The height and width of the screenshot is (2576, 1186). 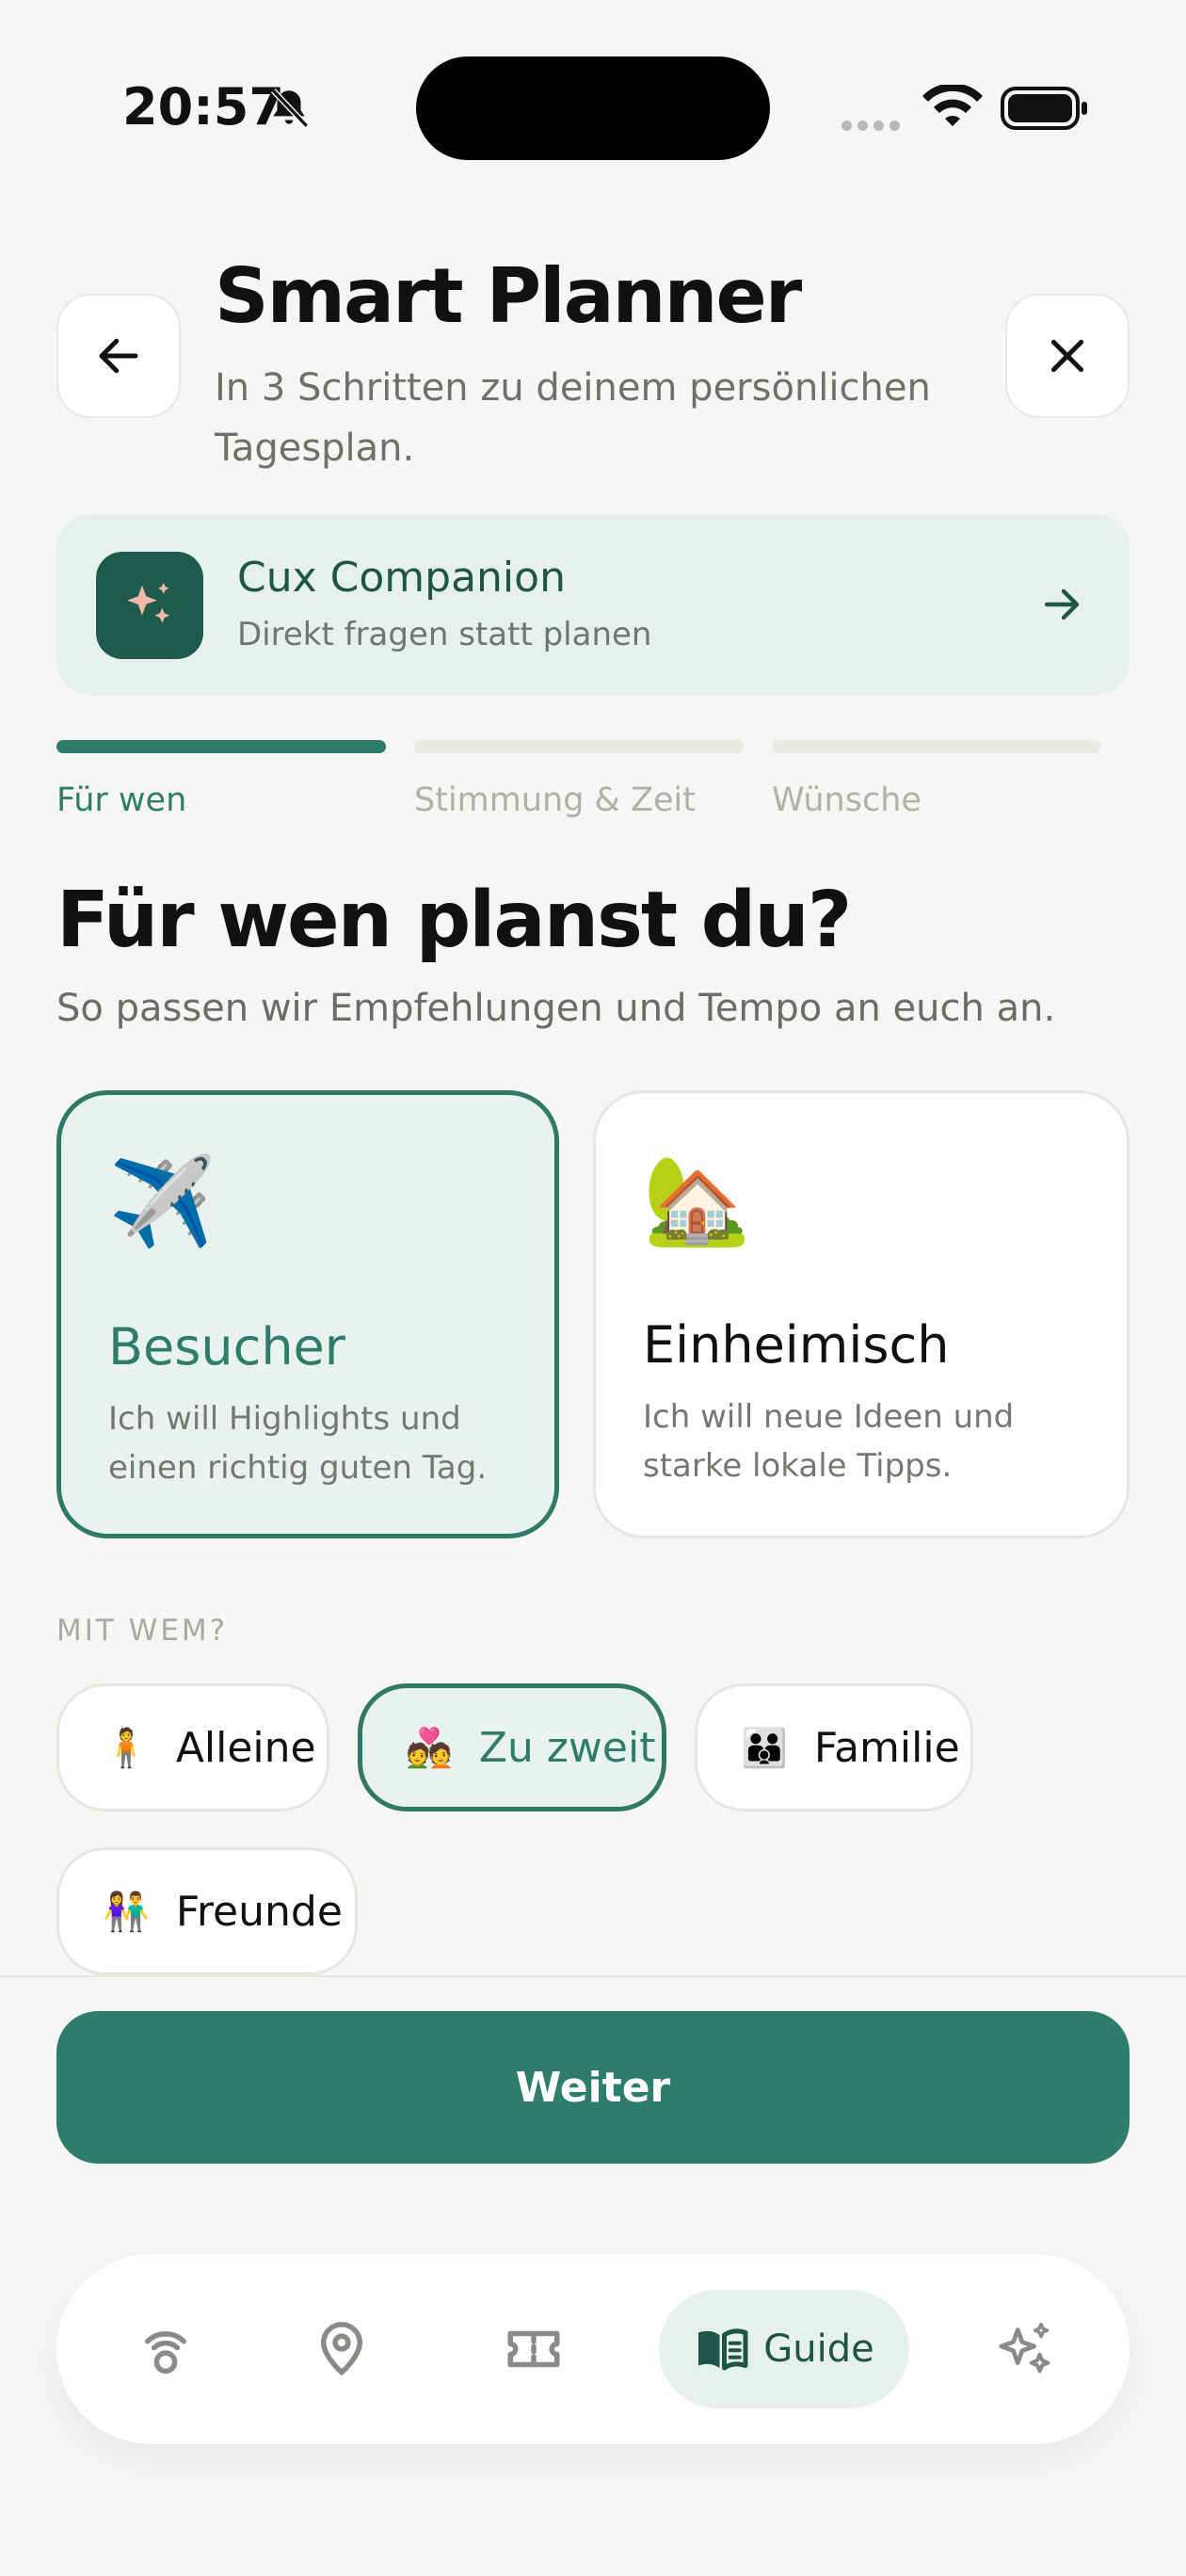 I want to click on step-label-wuensche: Wünsche, so click(x=847, y=800).